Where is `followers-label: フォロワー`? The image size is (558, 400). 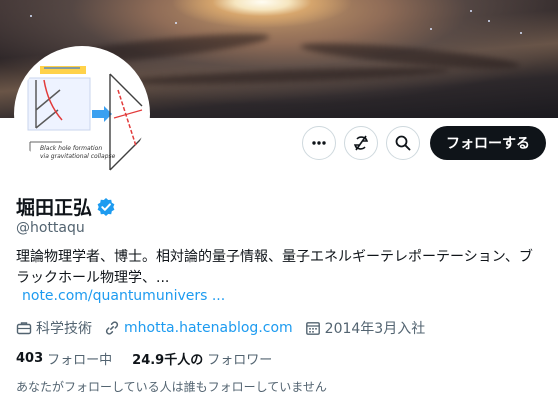 followers-label: フォロワー is located at coordinates (240, 360).